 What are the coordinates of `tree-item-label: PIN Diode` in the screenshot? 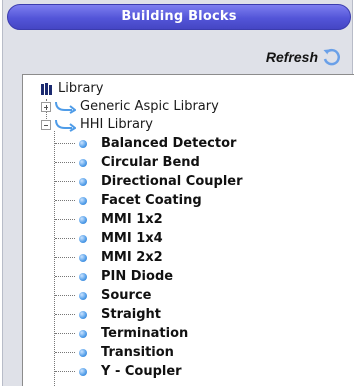 It's located at (137, 276).